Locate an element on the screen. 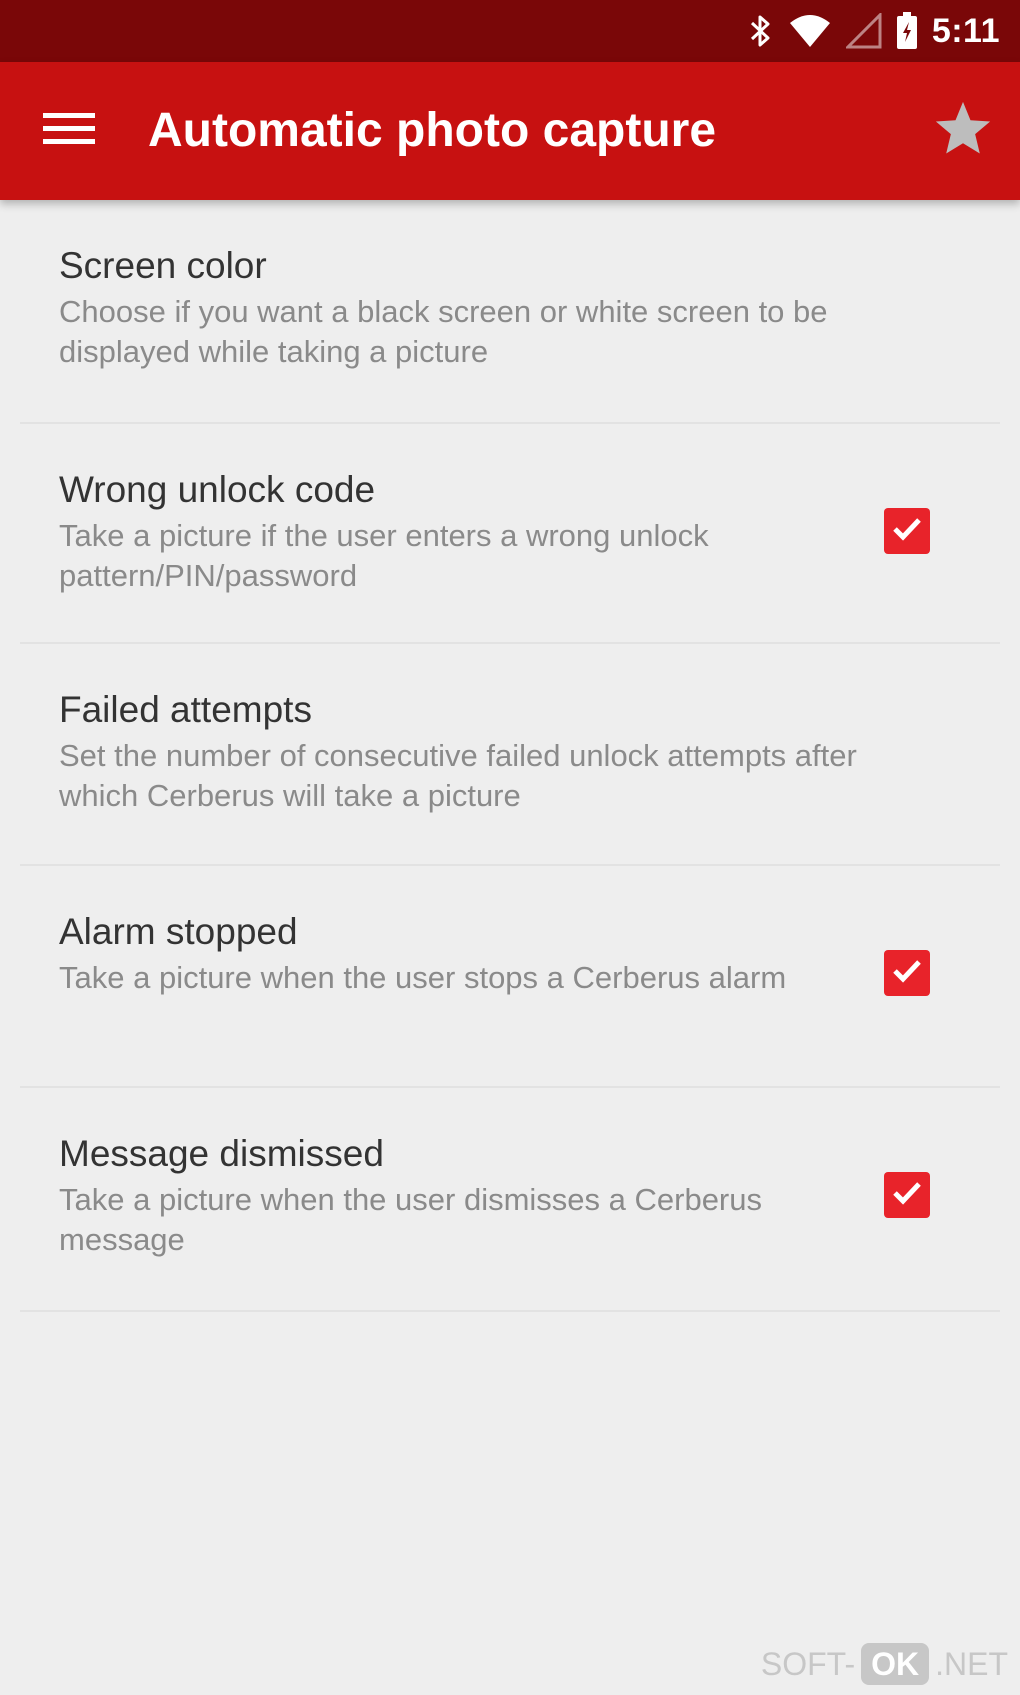  favorite-button is located at coordinates (963, 131).